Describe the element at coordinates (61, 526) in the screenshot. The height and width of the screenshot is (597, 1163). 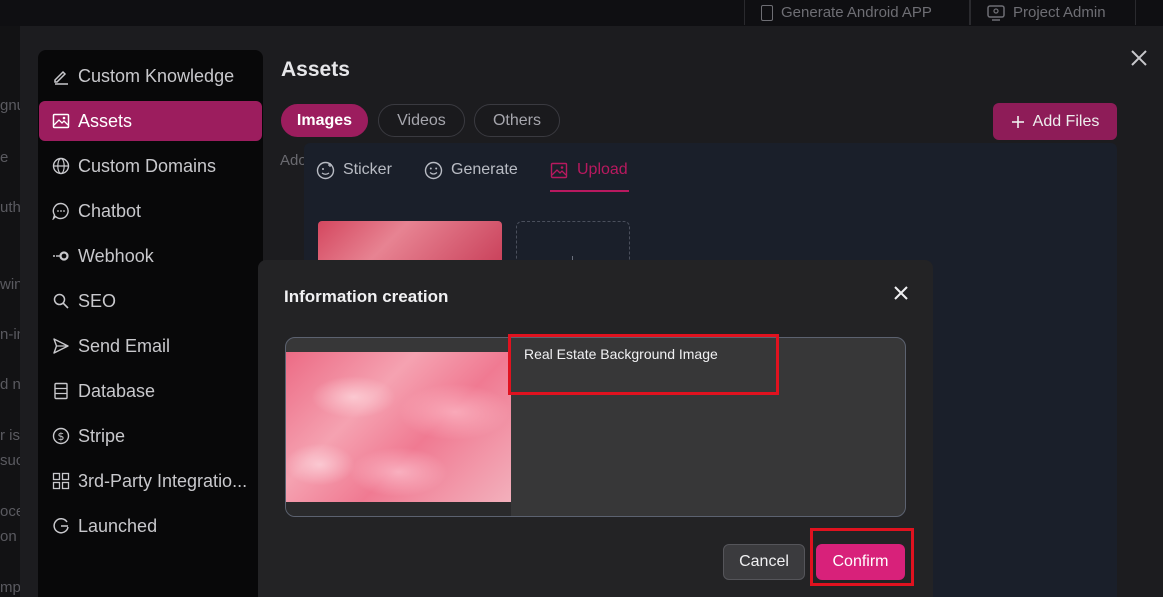
I see `launch-icon` at that location.